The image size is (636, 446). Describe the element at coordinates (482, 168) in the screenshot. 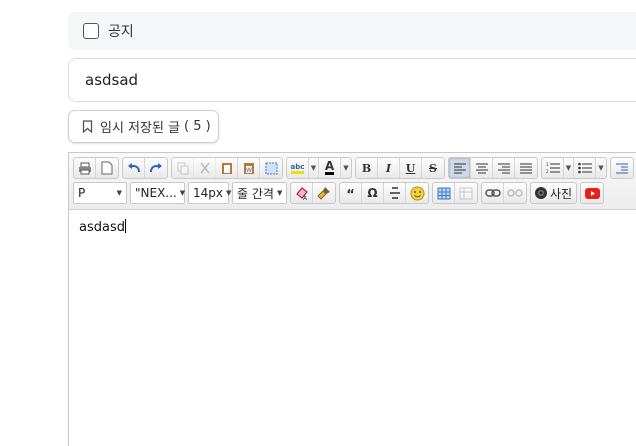

I see `align-center-icon` at that location.